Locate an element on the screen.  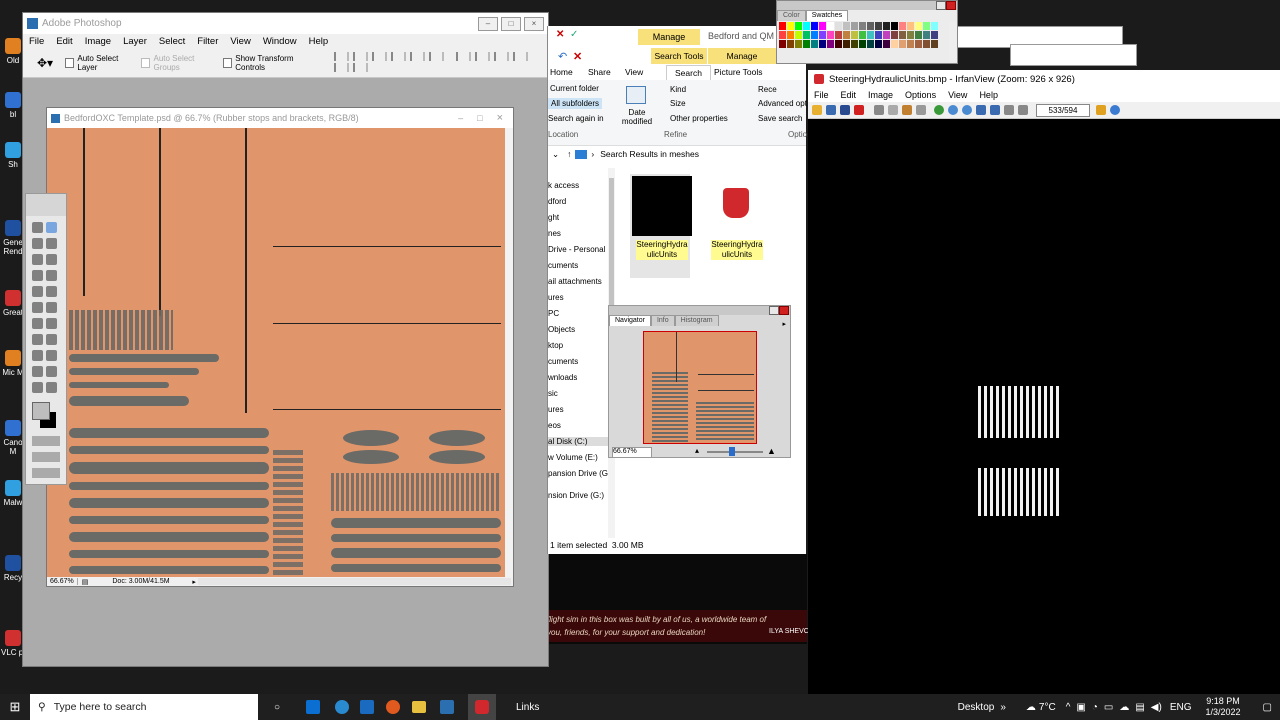
volume-icon: ◀) is located at coordinates (1156, 707).